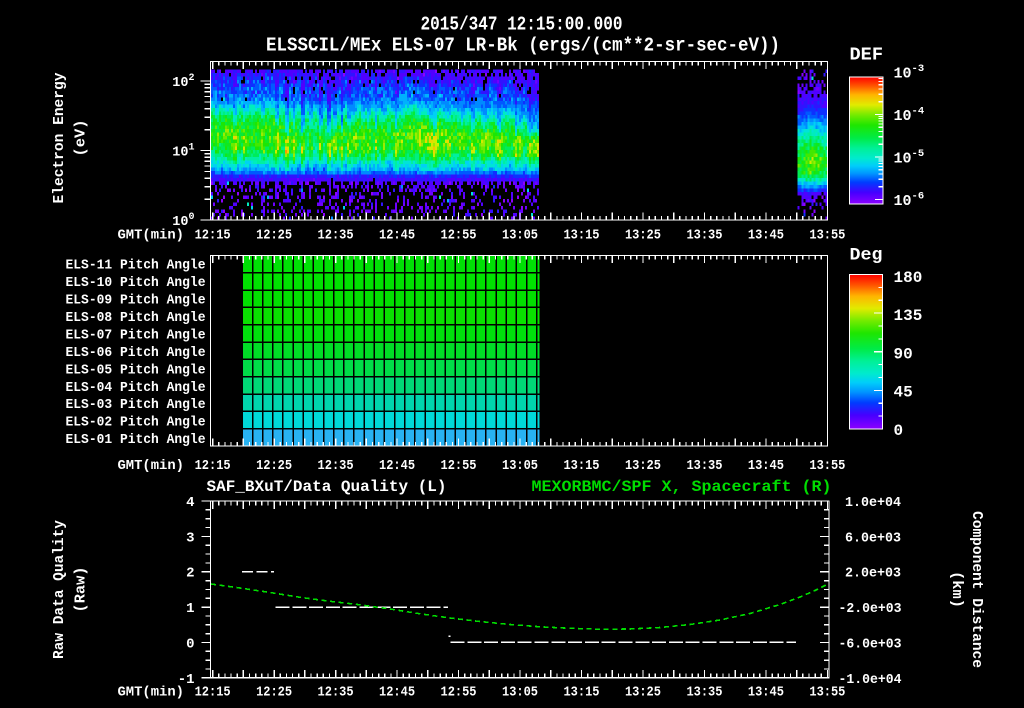  Describe the element at coordinates (908, 278) in the screenshot. I see `svg-text: 180` at that location.